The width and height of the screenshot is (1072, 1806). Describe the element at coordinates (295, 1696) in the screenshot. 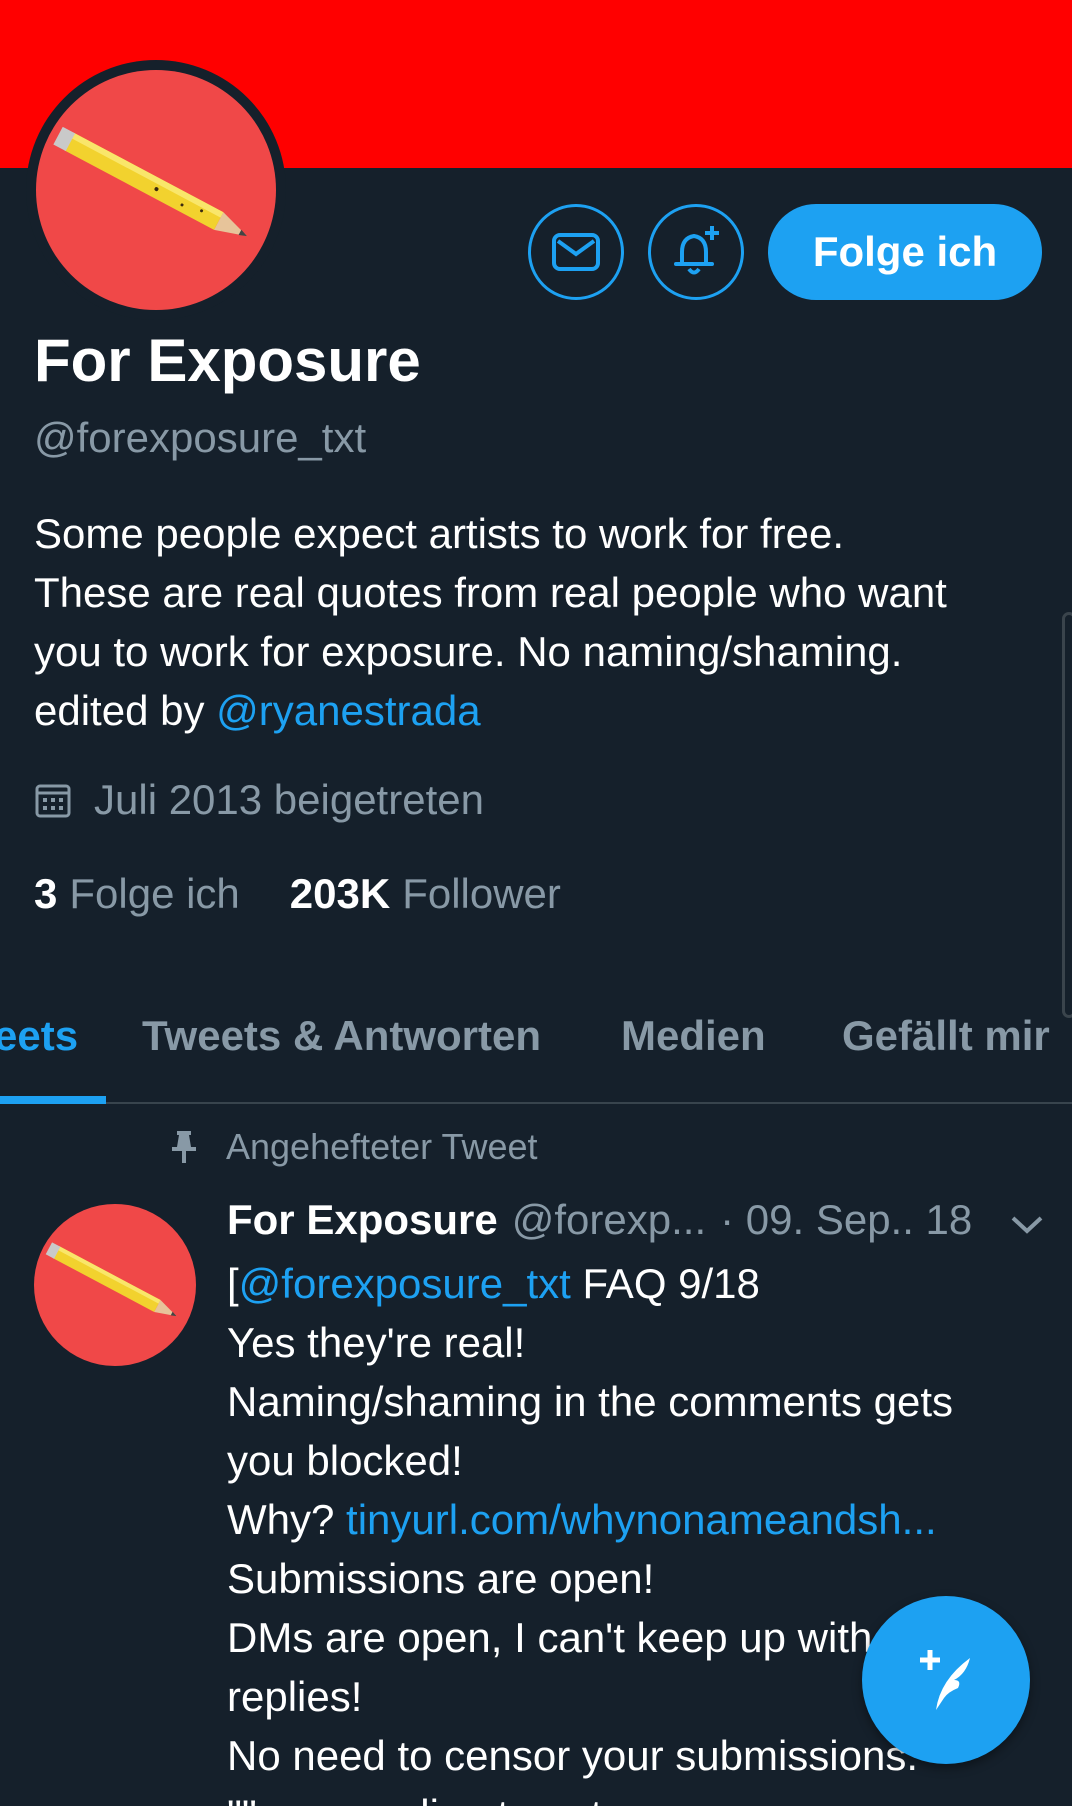

I see `tweet-line: replies!` at that location.